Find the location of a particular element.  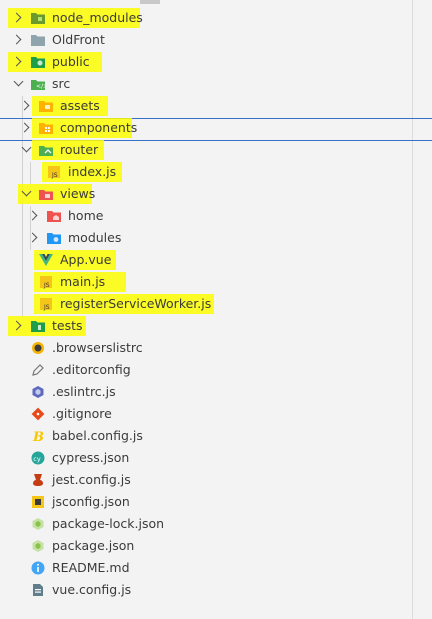

vue-config-file-icon is located at coordinates (38, 590).